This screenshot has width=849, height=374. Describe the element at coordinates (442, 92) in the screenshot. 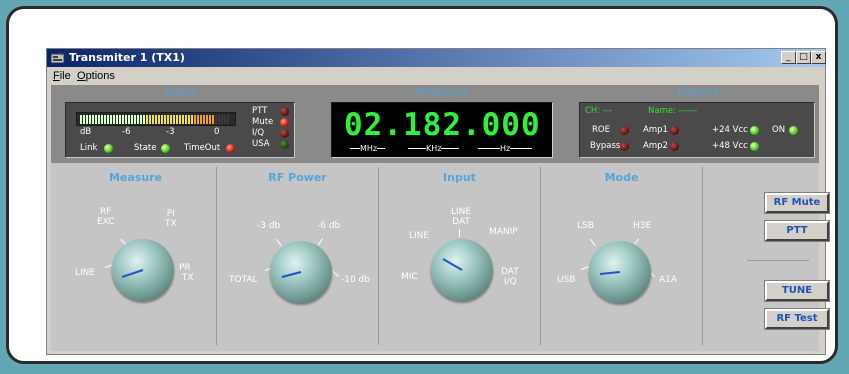

I see `frequency-title: Frequency` at that location.